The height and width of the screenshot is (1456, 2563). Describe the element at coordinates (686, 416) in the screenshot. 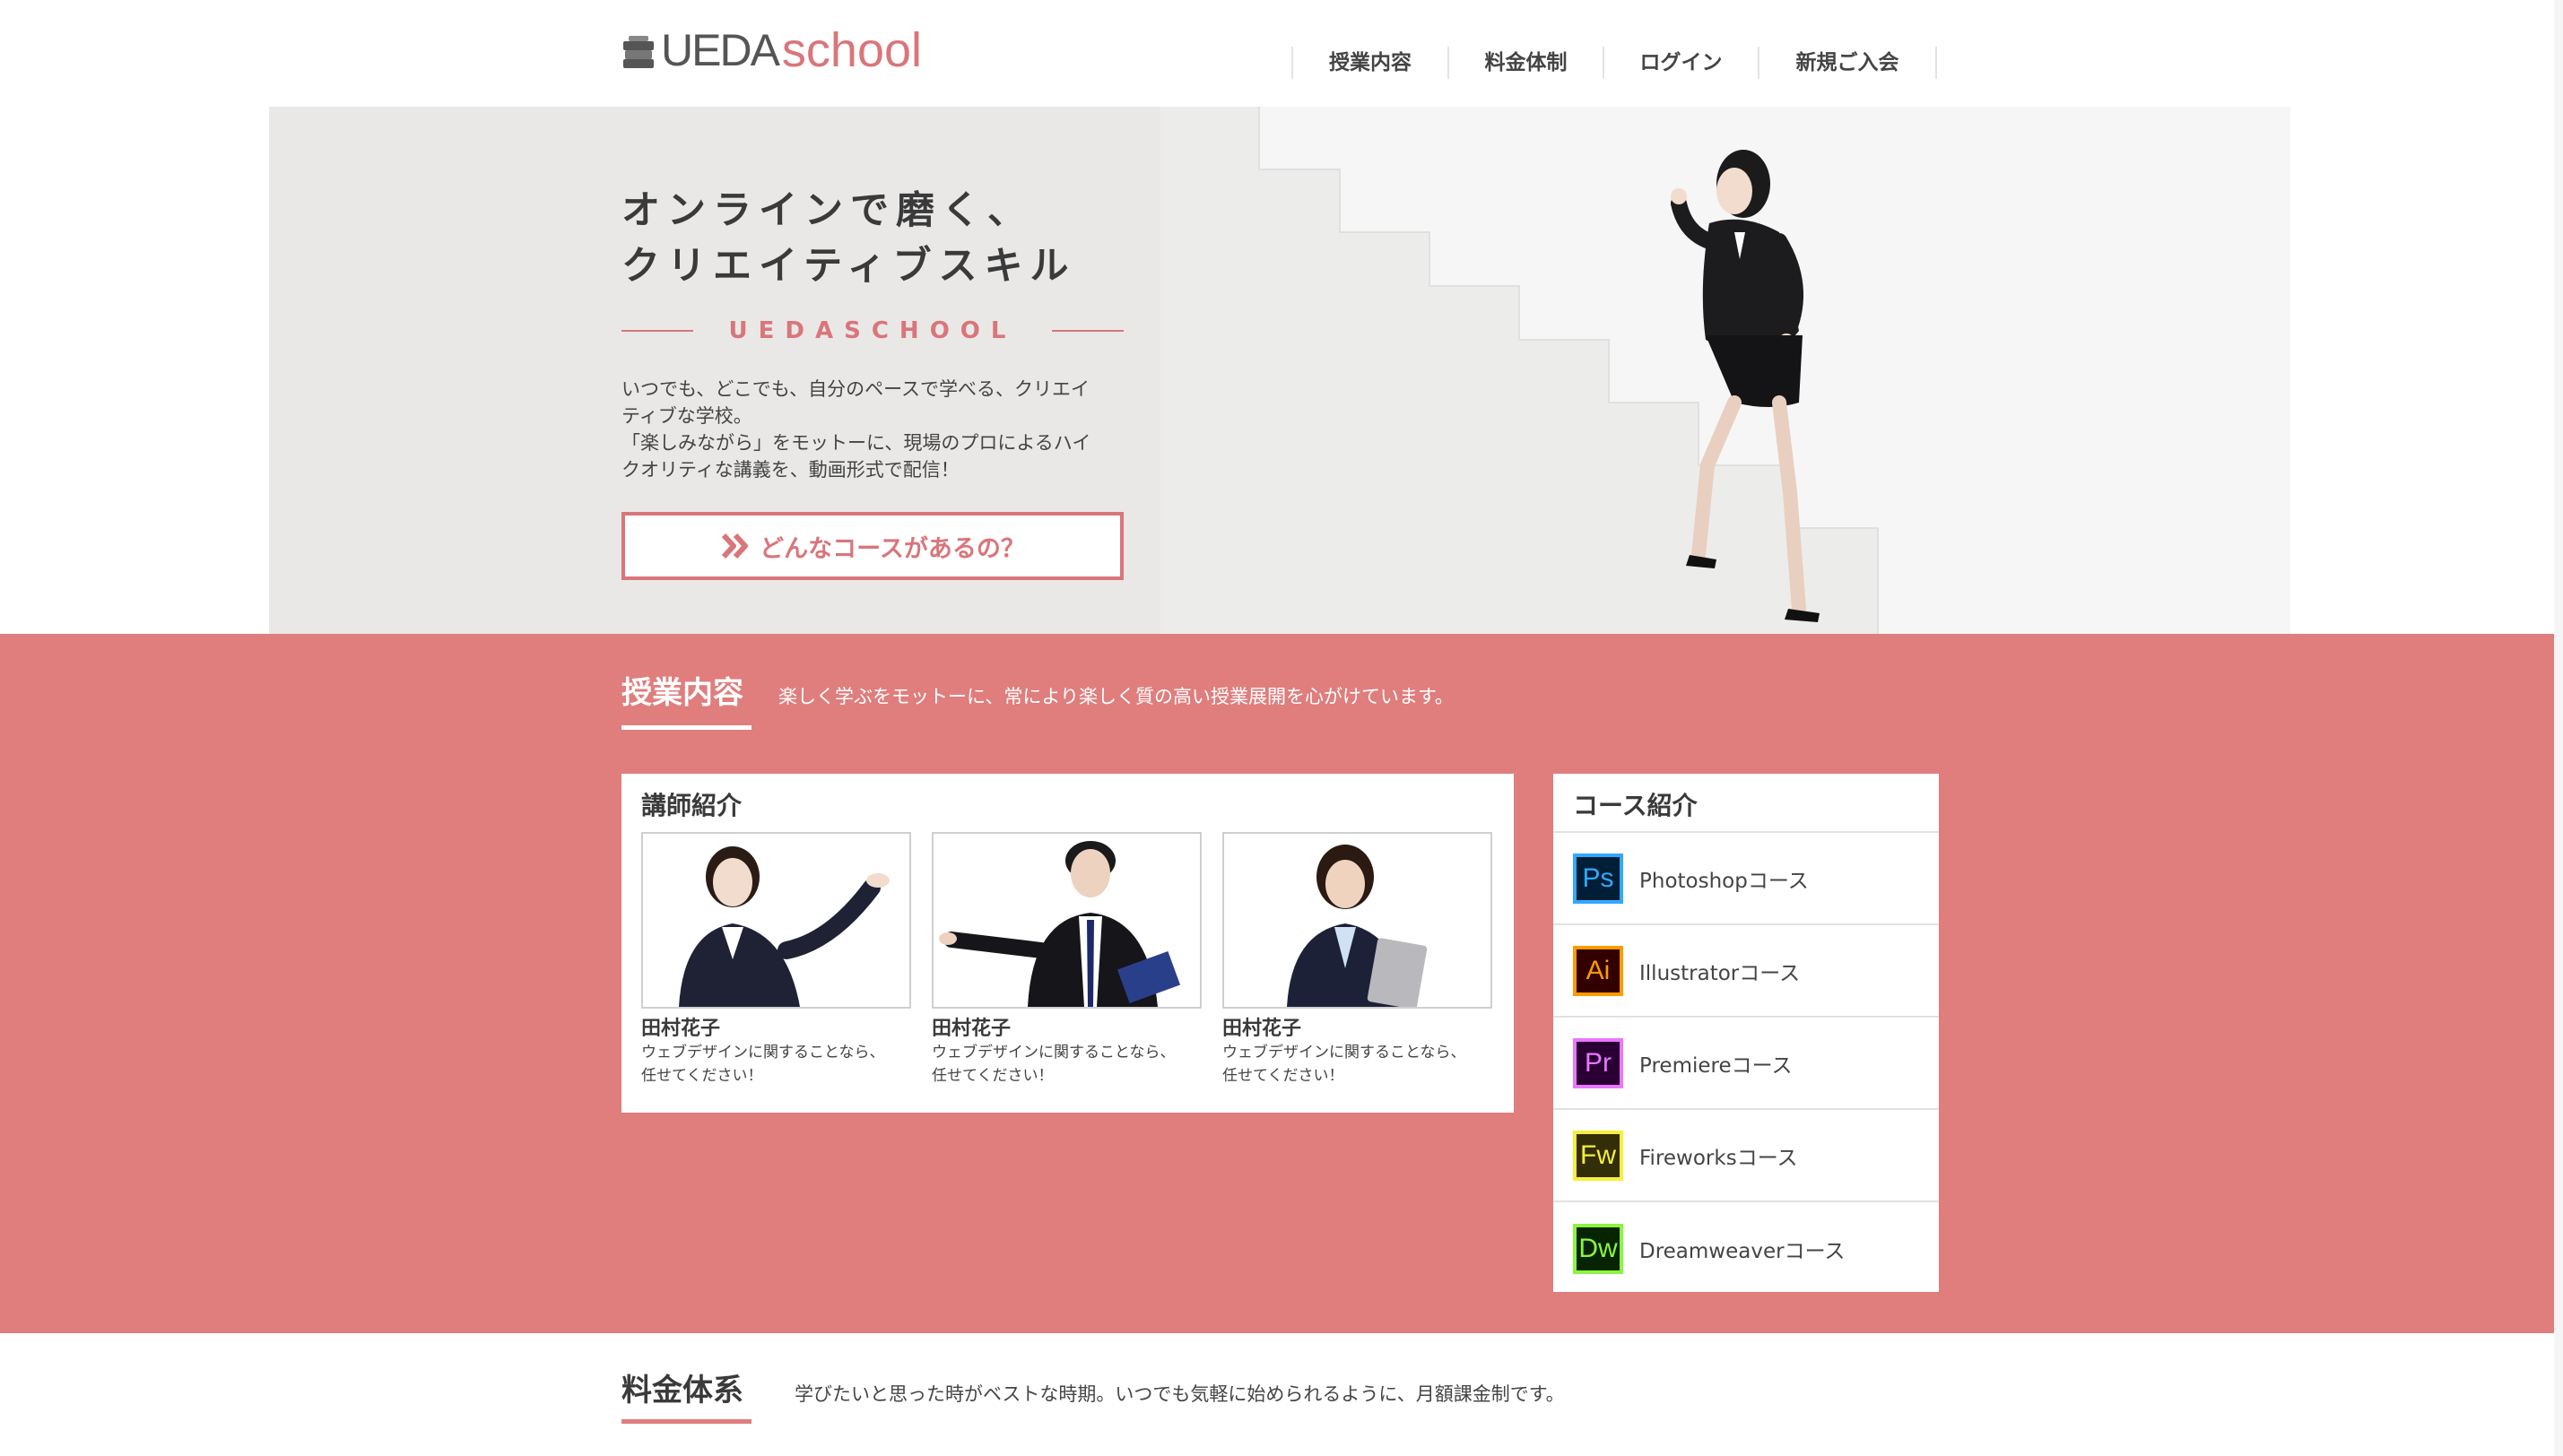

I see `hero-desc-line: ティブな学校。` at that location.